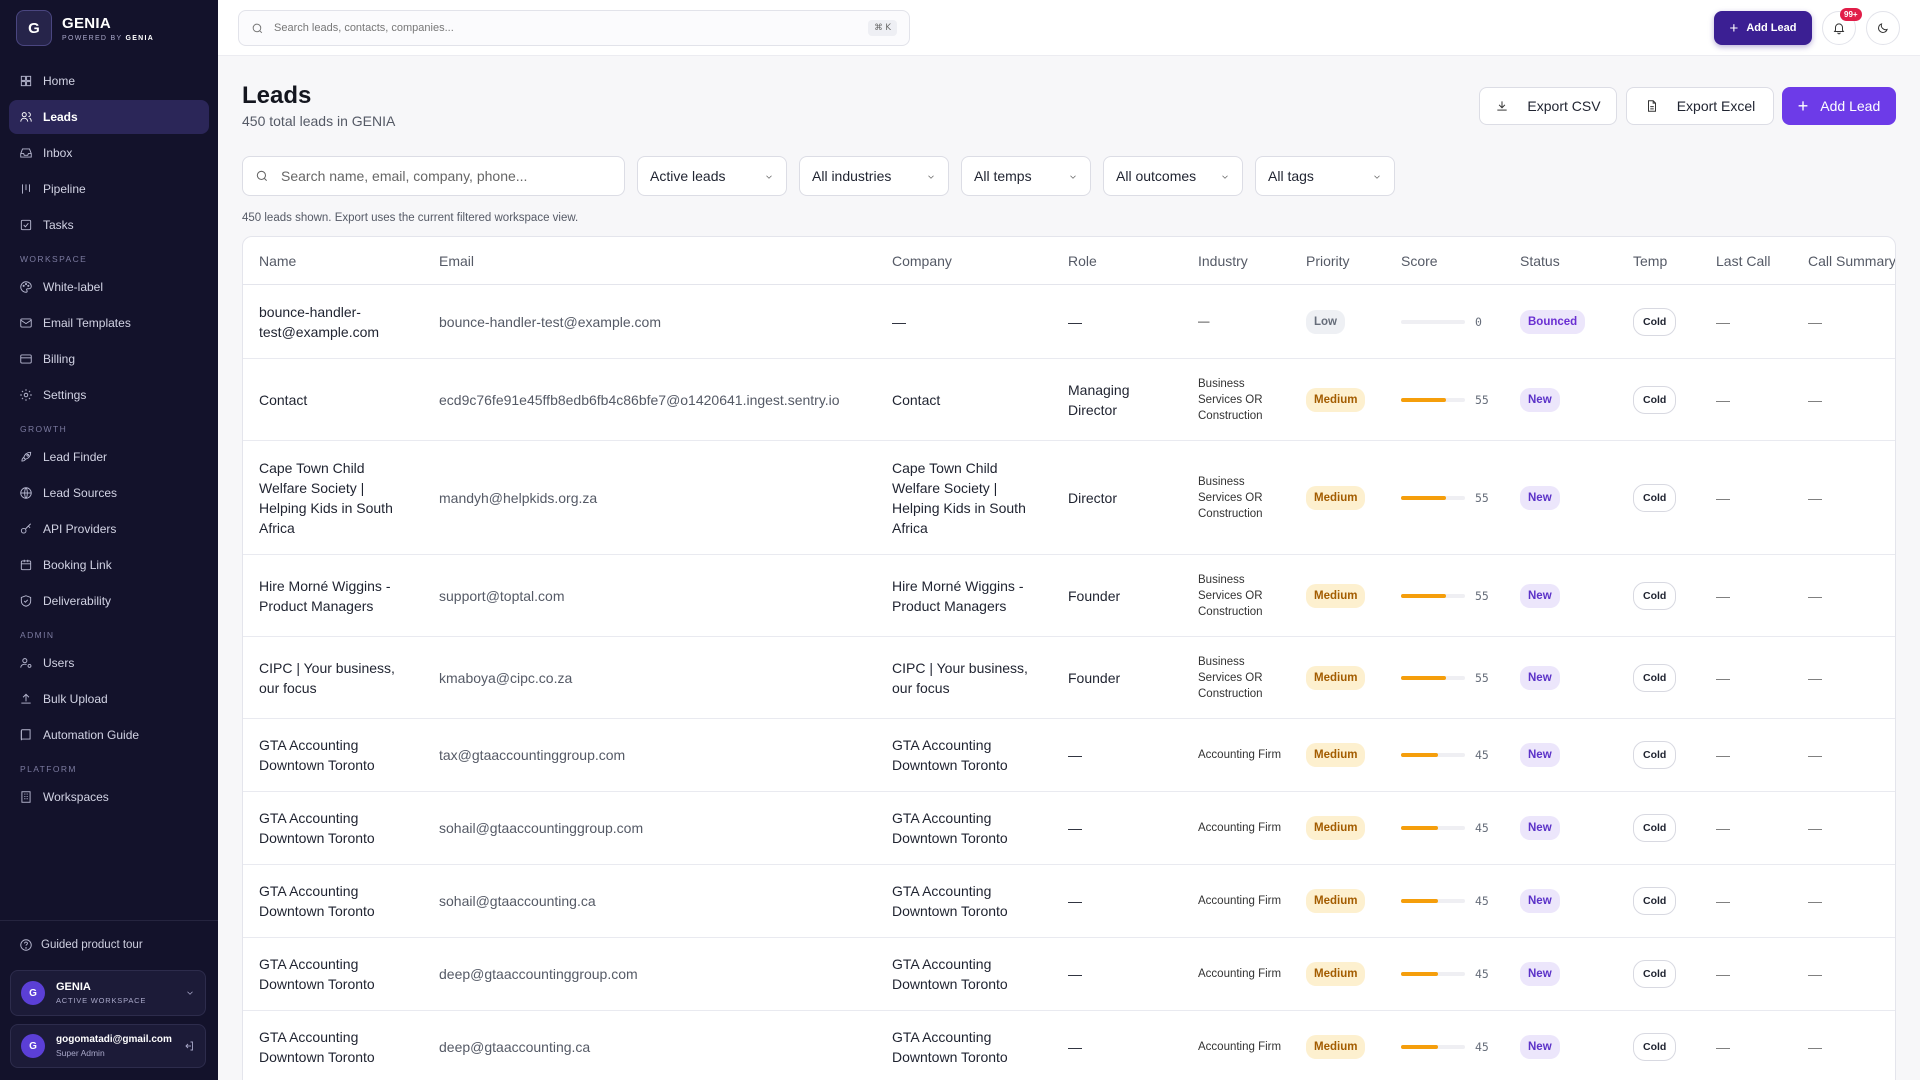 The height and width of the screenshot is (1080, 1920). What do you see at coordinates (922, 261) in the screenshot?
I see `column-header-company: Company` at bounding box center [922, 261].